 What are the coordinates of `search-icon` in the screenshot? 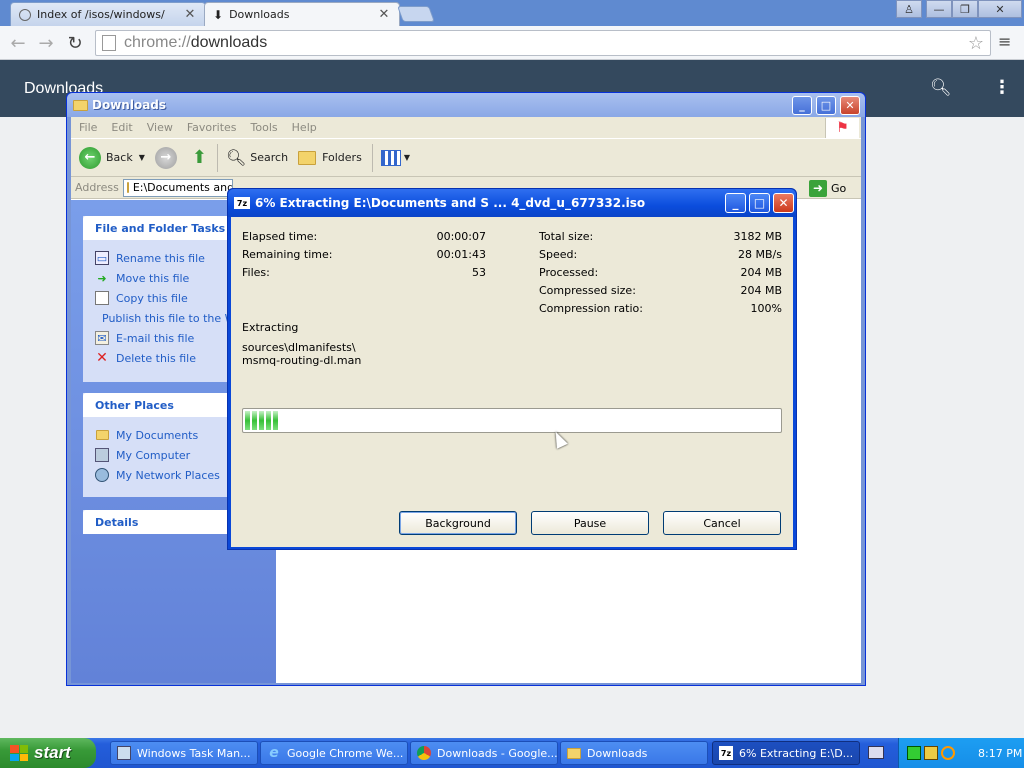 It's located at (948, 753).